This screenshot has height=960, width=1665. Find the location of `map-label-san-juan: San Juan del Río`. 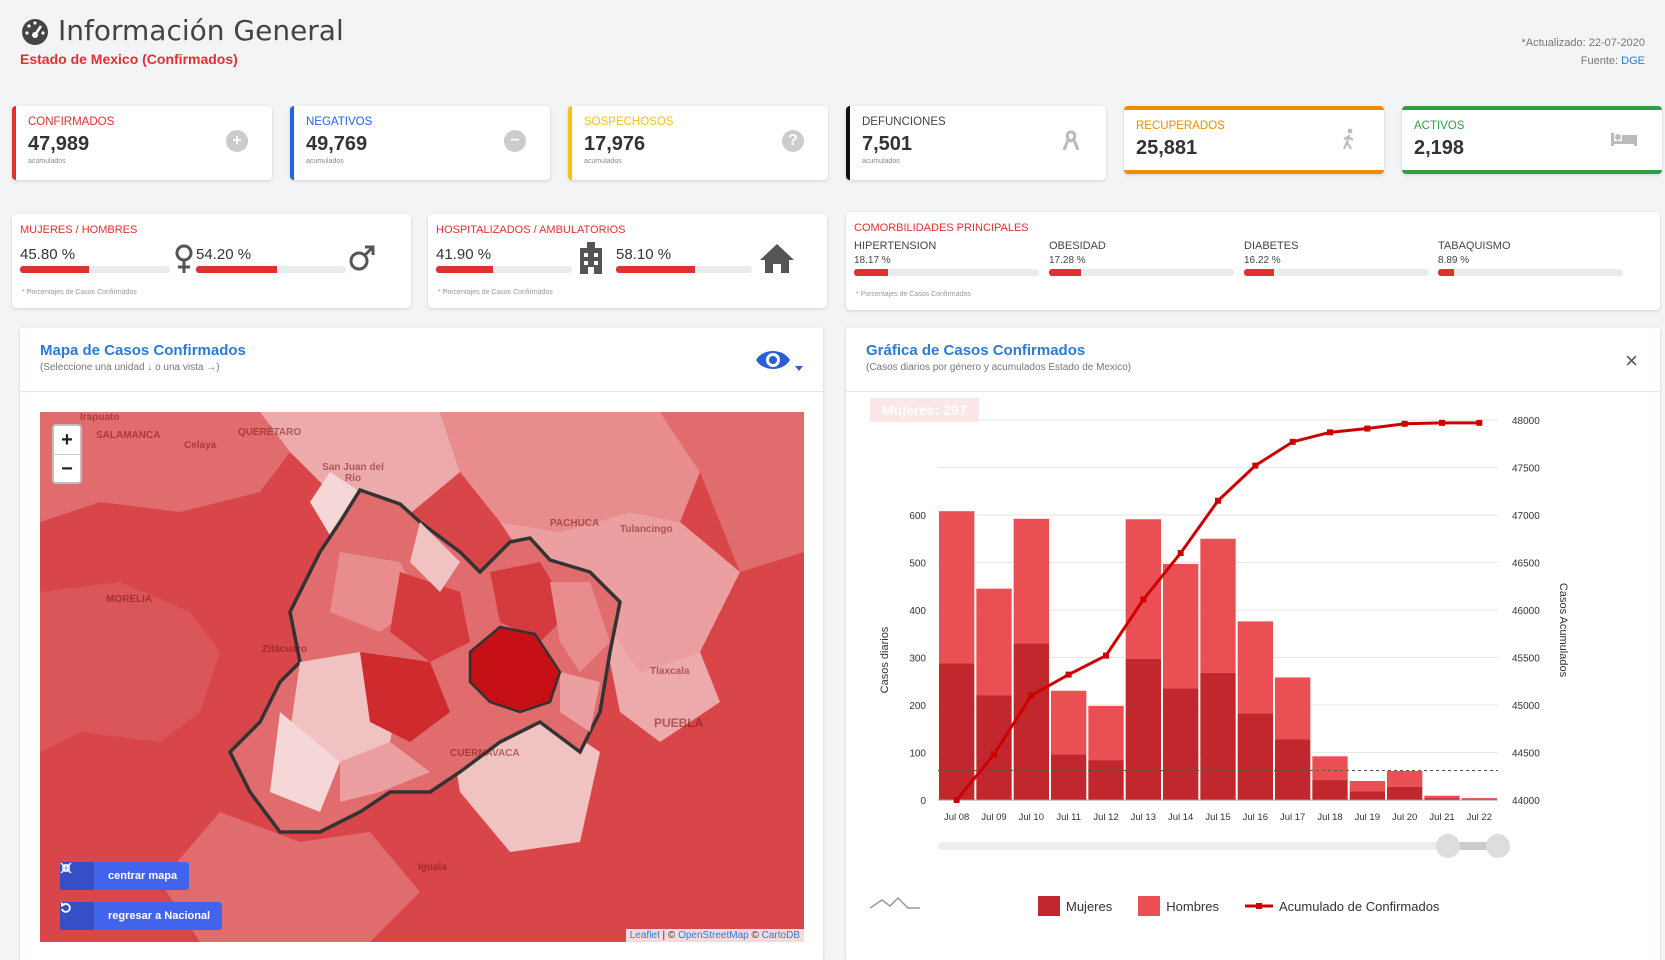

map-label-san-juan: San Juan del Río is located at coordinates (353, 473).